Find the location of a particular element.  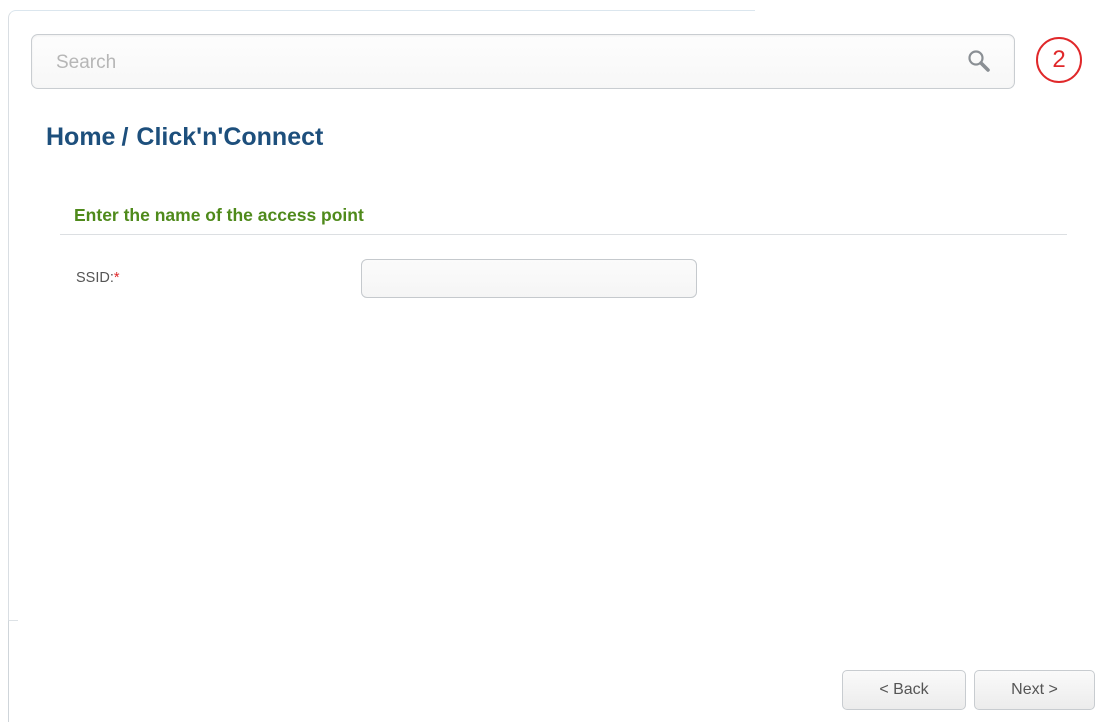

frame-notch is located at coordinates (931, 11).